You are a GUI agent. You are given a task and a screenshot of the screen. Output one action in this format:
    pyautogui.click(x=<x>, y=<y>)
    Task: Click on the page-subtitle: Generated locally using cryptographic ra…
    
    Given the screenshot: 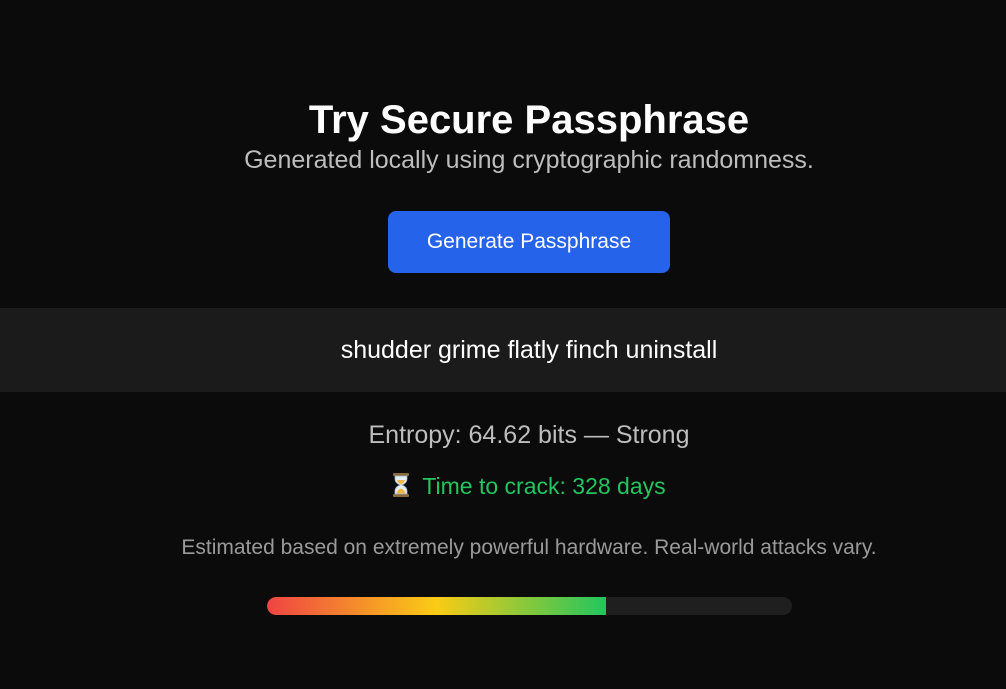 What is the action you would take?
    pyautogui.click(x=529, y=160)
    